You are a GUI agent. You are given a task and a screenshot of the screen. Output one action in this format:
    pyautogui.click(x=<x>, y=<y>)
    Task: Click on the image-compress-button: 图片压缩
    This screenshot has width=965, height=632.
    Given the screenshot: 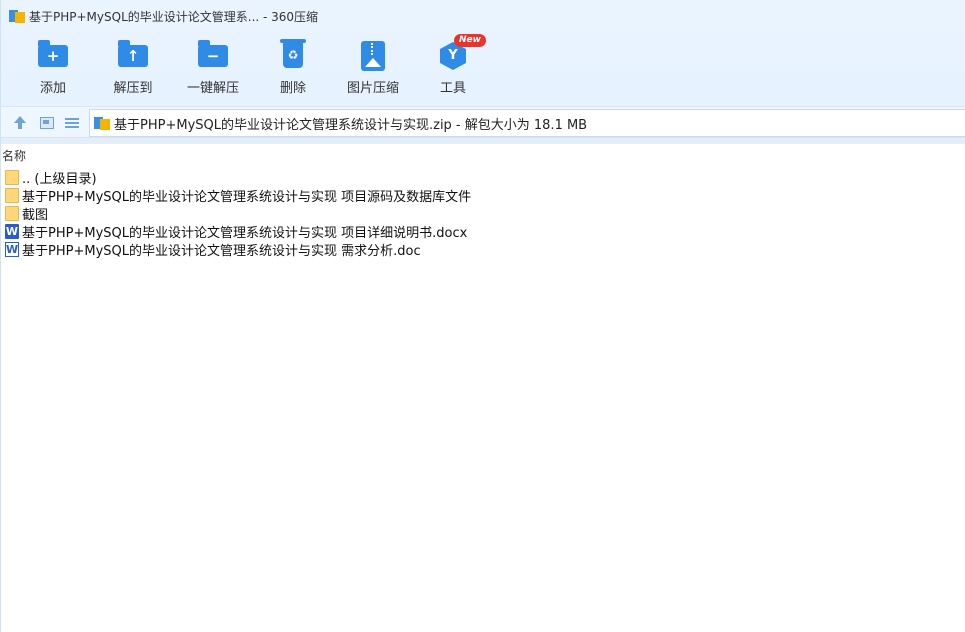 What is the action you would take?
    pyautogui.click(x=373, y=68)
    